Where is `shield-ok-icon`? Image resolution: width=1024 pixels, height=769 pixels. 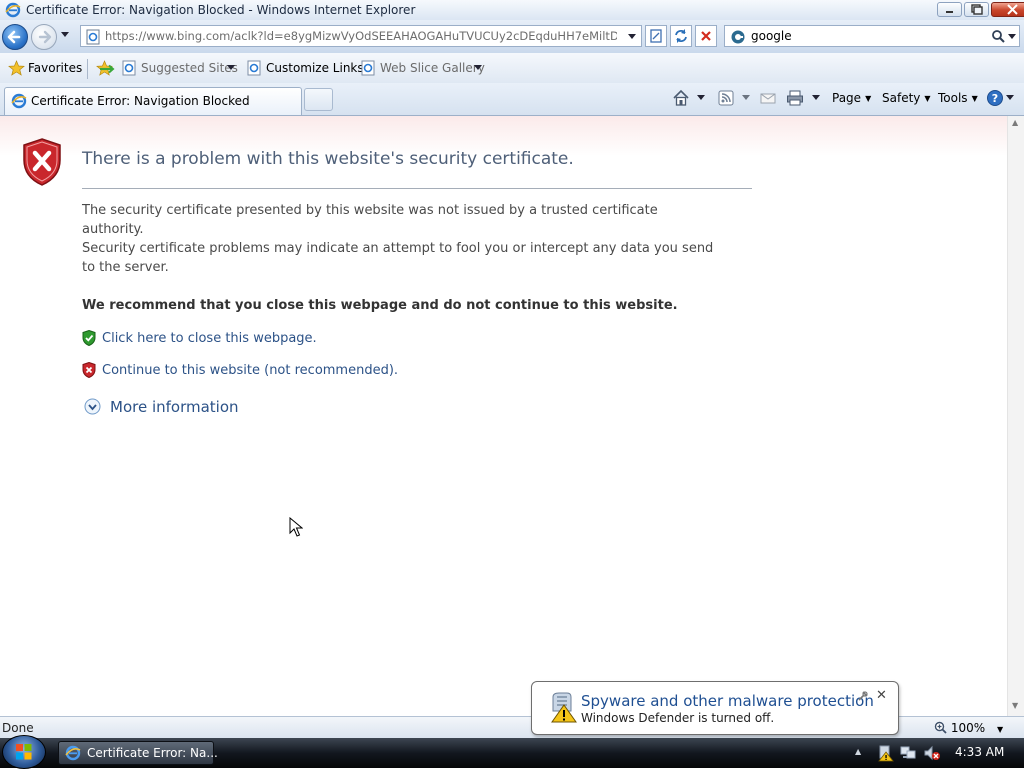 shield-ok-icon is located at coordinates (89, 338).